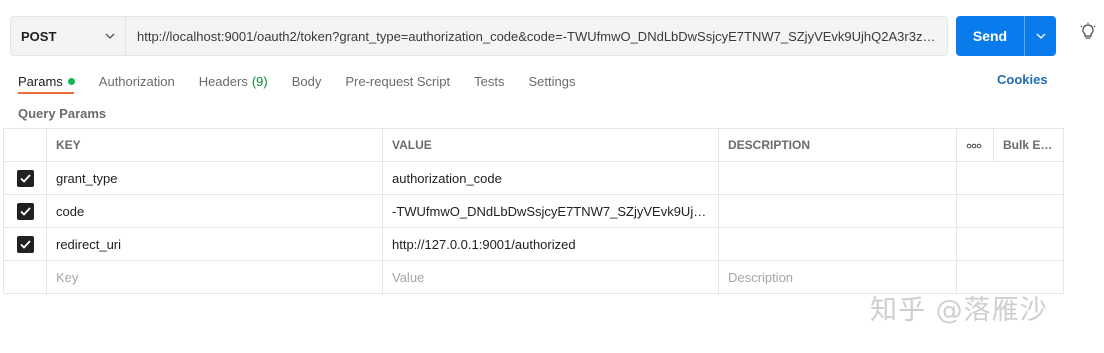 Image resolution: width=1104 pixels, height=353 pixels. What do you see at coordinates (68, 36) in the screenshot?
I see `method-select: POST` at bounding box center [68, 36].